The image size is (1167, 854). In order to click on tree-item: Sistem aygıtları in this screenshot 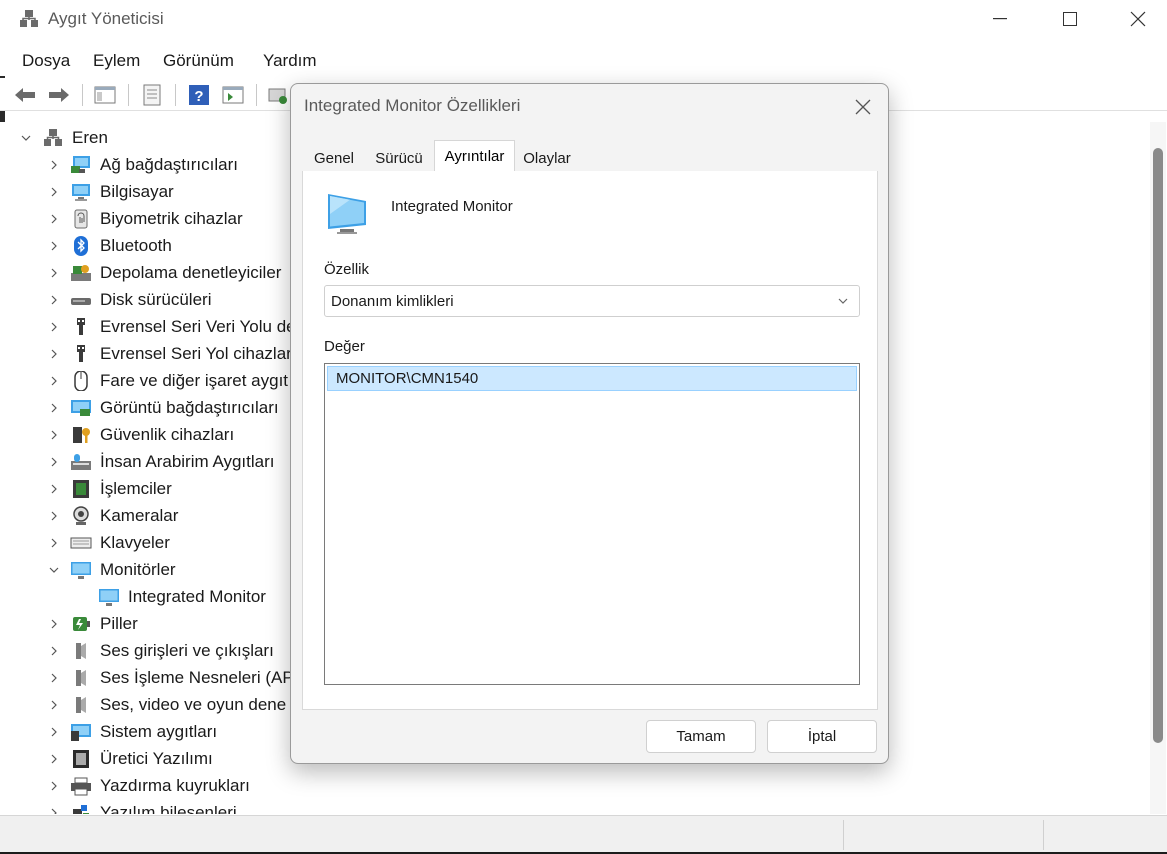, I will do `click(132, 731)`.